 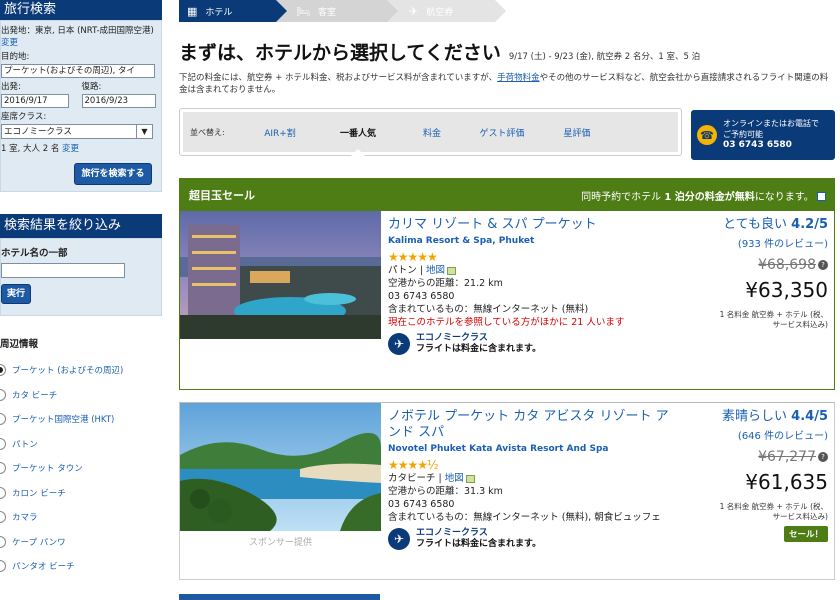 What do you see at coordinates (421, 296) in the screenshot?
I see `hotel-phone: 03 6743 6580` at bounding box center [421, 296].